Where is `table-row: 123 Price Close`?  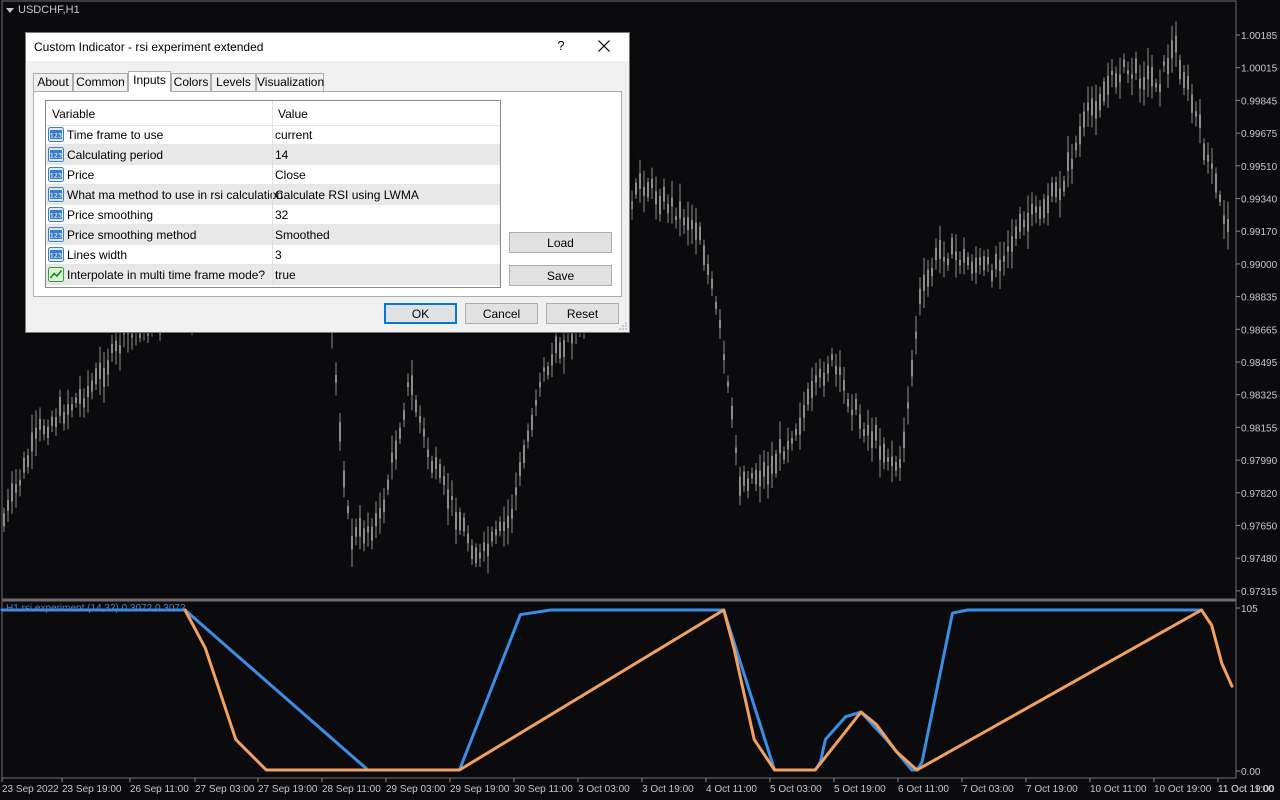
table-row: 123 Price Close is located at coordinates (273, 175).